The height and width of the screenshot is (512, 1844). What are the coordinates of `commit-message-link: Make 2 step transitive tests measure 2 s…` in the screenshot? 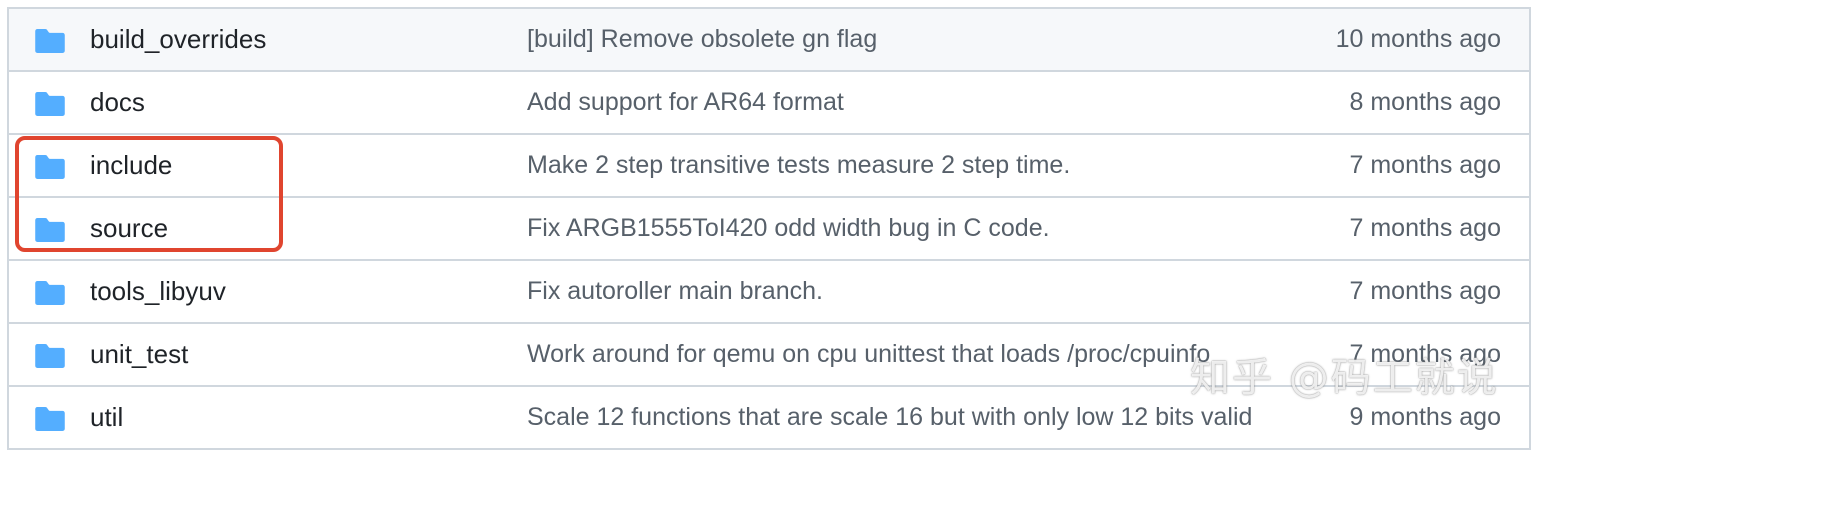 It's located at (798, 165).